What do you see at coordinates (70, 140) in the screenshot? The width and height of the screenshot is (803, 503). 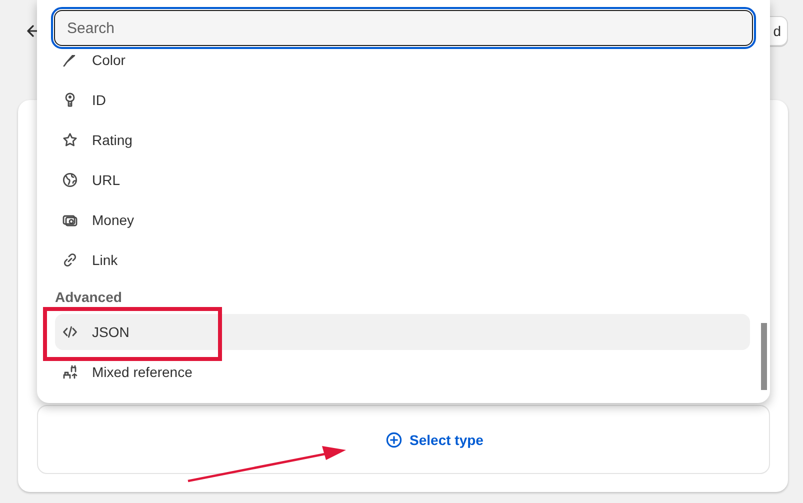 I see `star-icon` at bounding box center [70, 140].